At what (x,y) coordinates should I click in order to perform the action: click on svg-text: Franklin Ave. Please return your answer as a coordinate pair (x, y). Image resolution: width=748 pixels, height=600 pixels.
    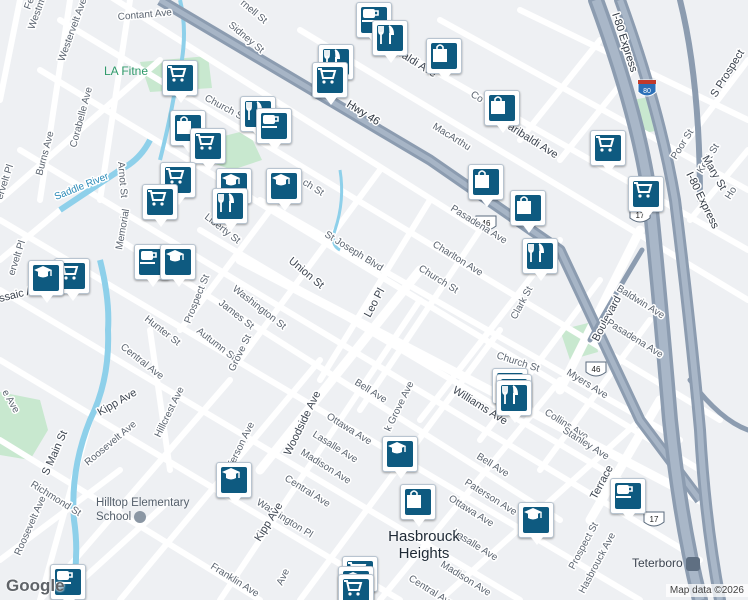
    Looking at the image, I should click on (234, 580).